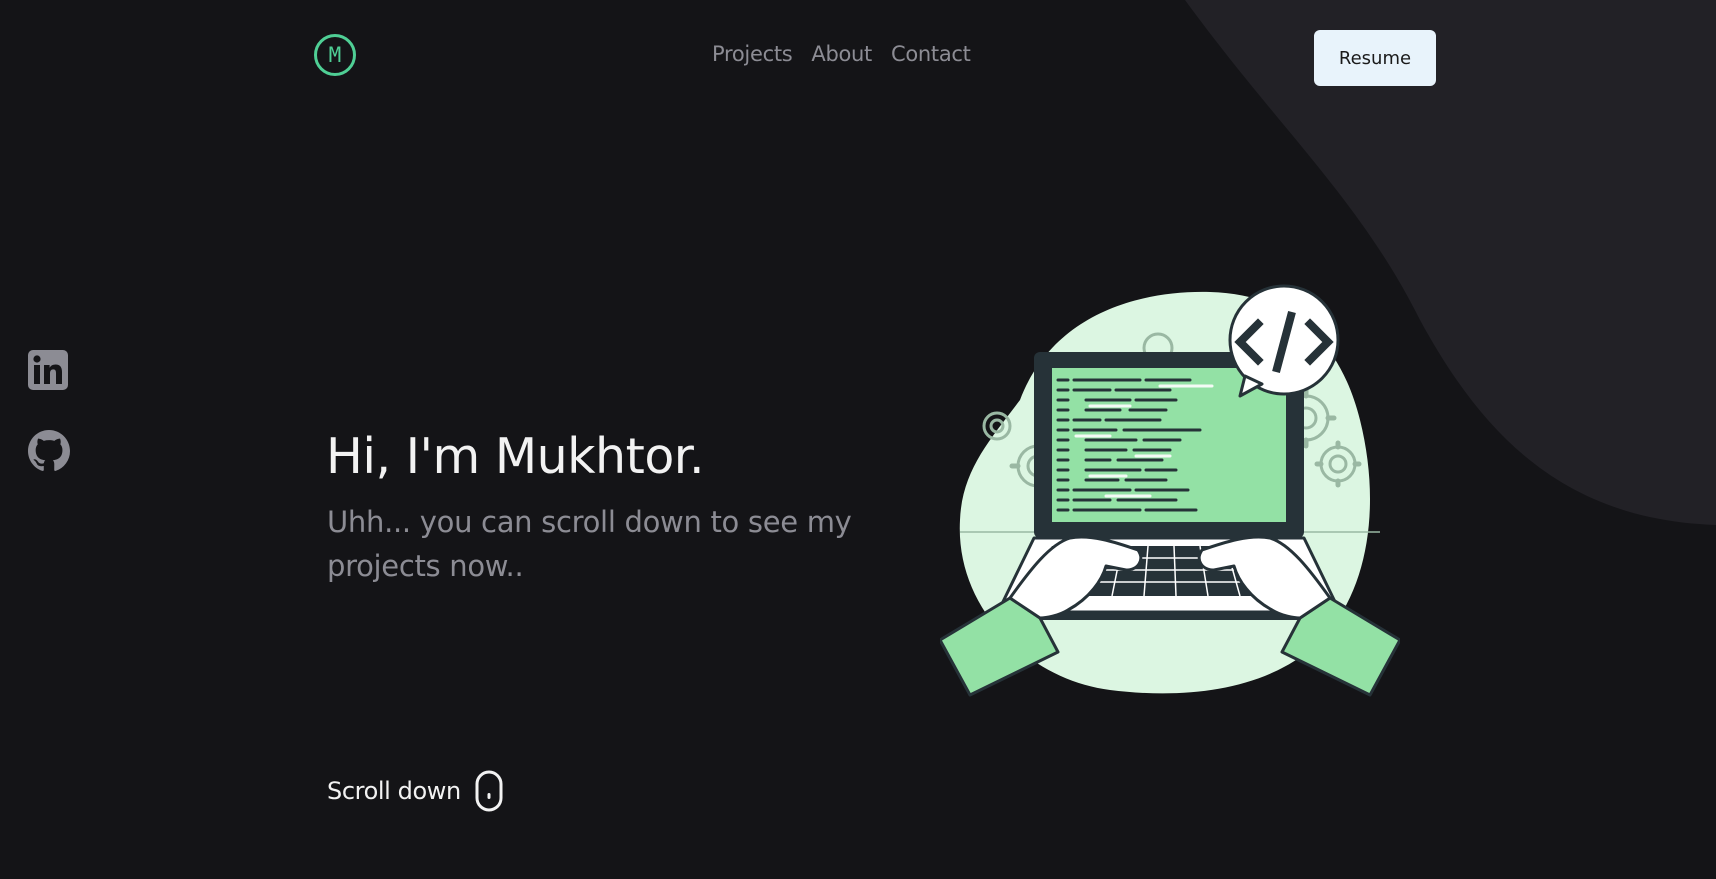 The height and width of the screenshot is (879, 1716). Describe the element at coordinates (394, 791) in the screenshot. I see `scroll-down-label: Scroll down` at that location.